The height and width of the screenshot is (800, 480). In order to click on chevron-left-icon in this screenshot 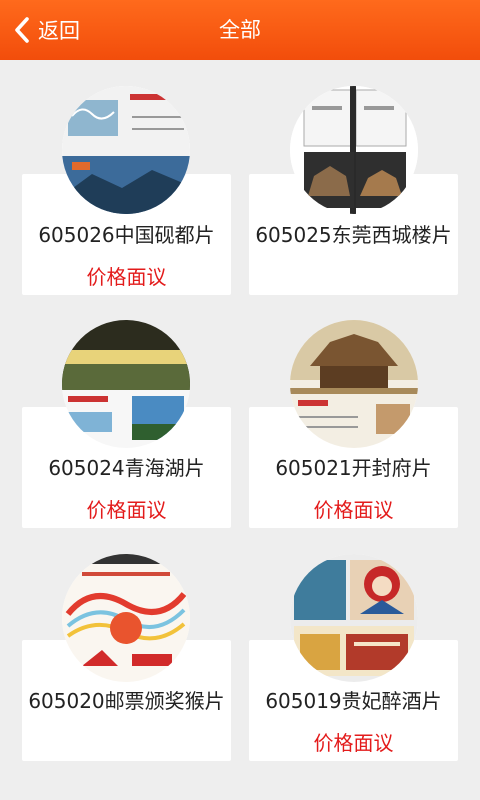, I will do `click(22, 30)`.